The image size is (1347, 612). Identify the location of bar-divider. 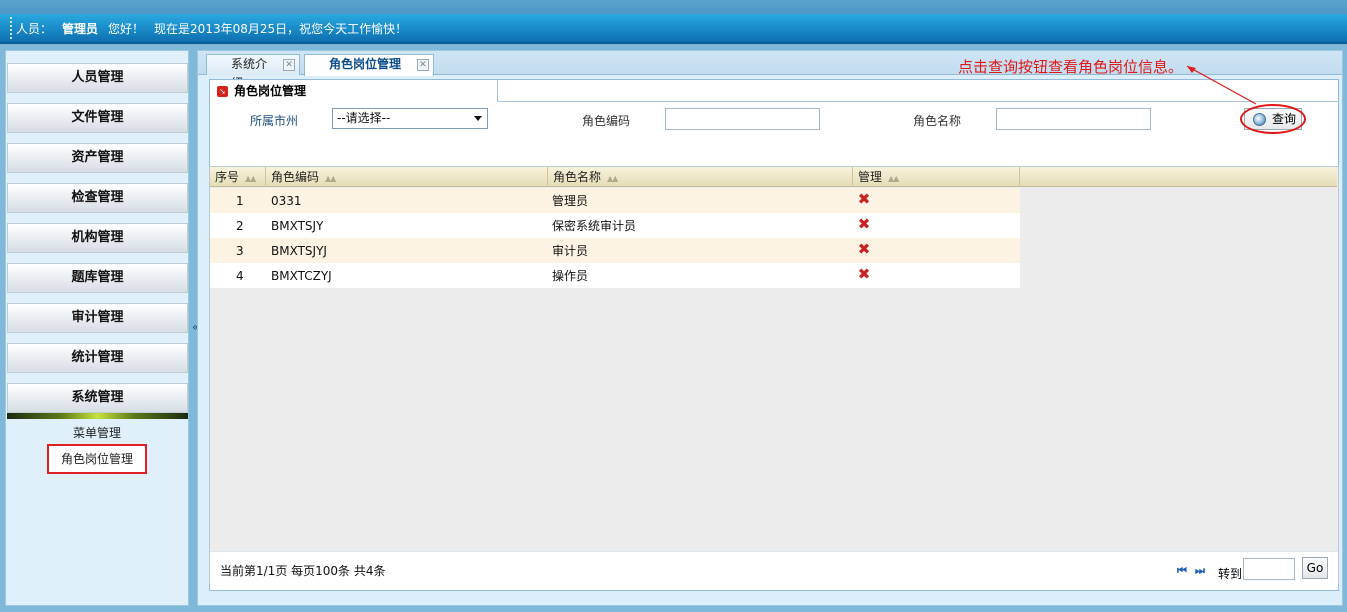
(11, 28).